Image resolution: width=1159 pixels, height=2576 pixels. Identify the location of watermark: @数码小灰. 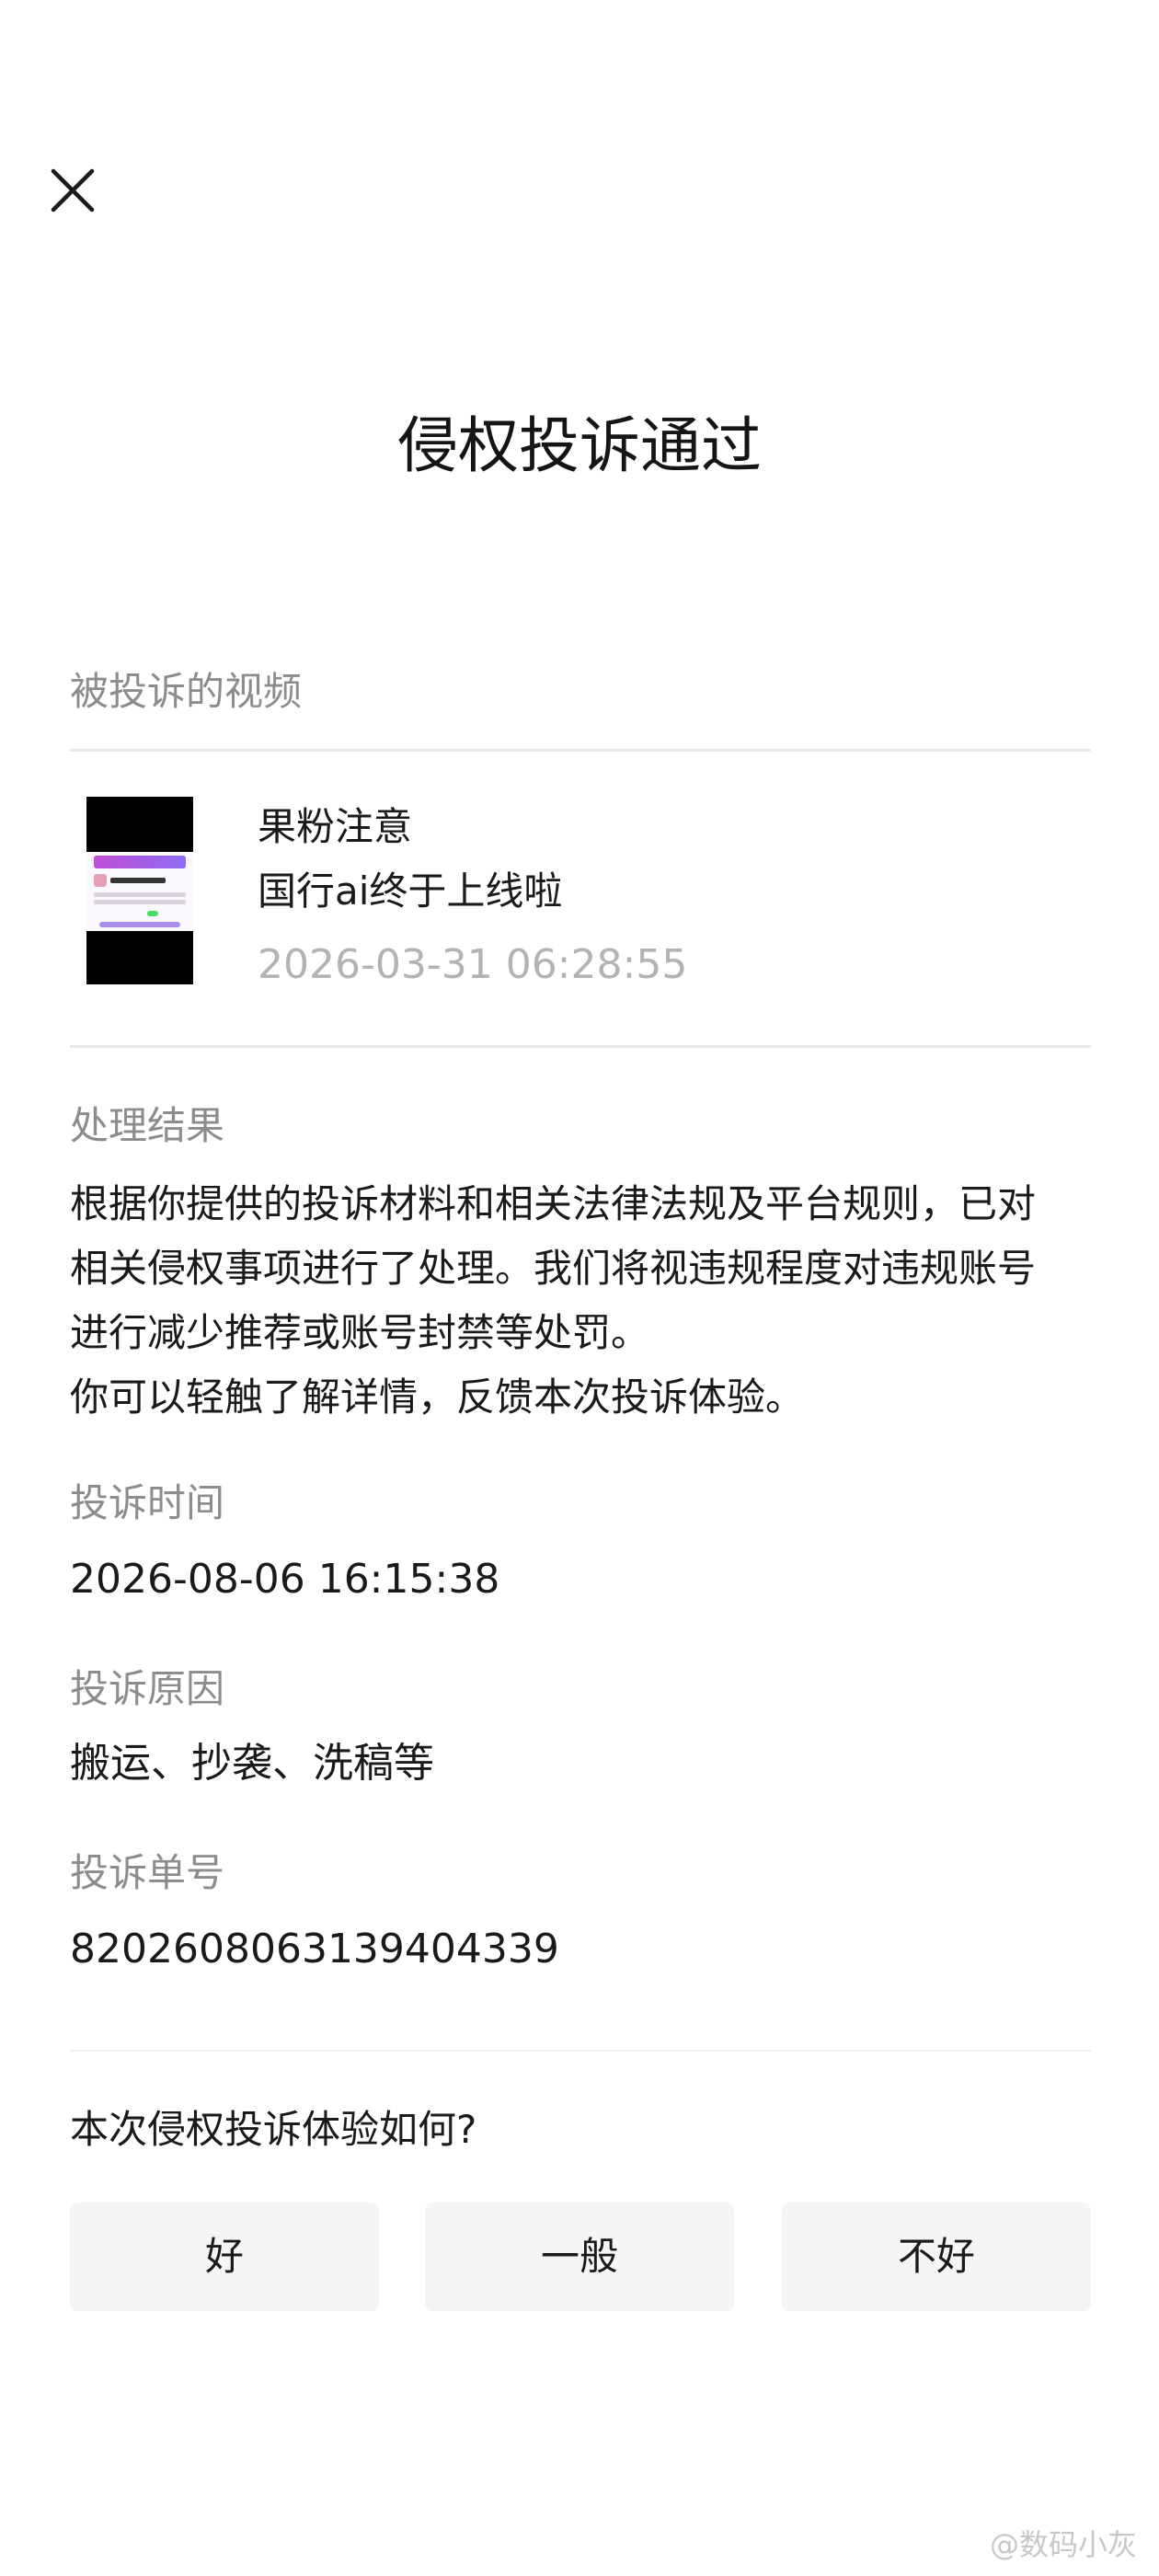
(1063, 2544).